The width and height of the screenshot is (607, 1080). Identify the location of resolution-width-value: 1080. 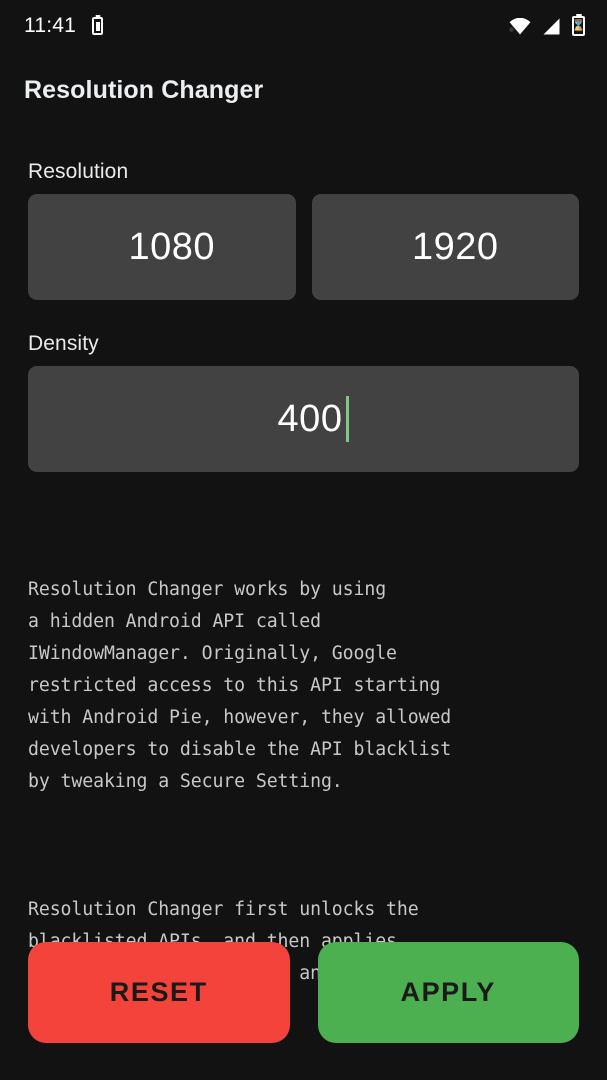
(172, 247).